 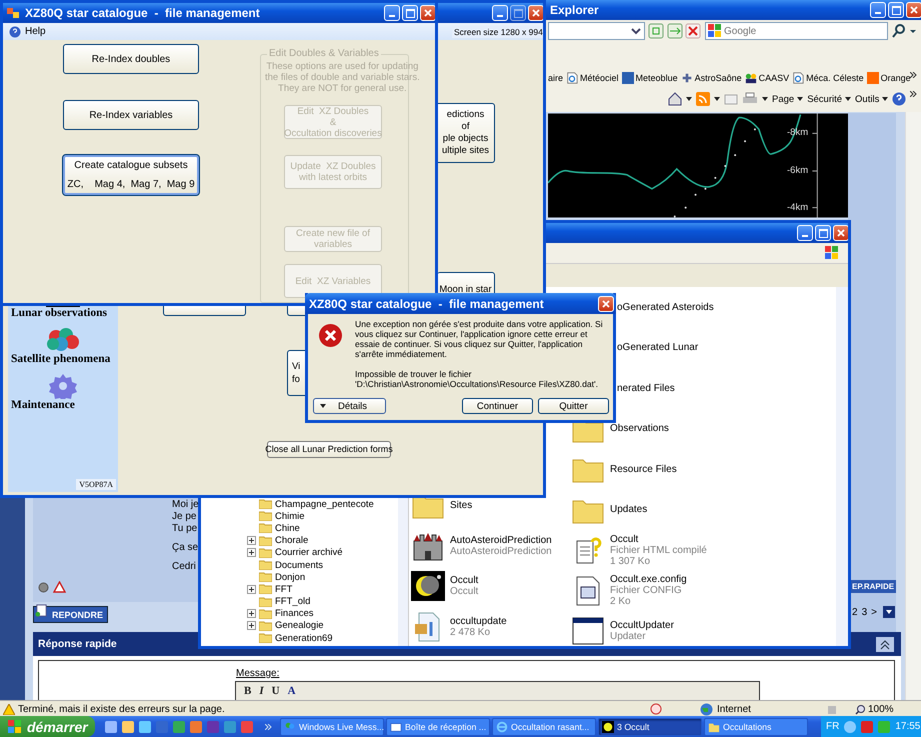 What do you see at coordinates (796, 31) in the screenshot?
I see `search-field: Google` at bounding box center [796, 31].